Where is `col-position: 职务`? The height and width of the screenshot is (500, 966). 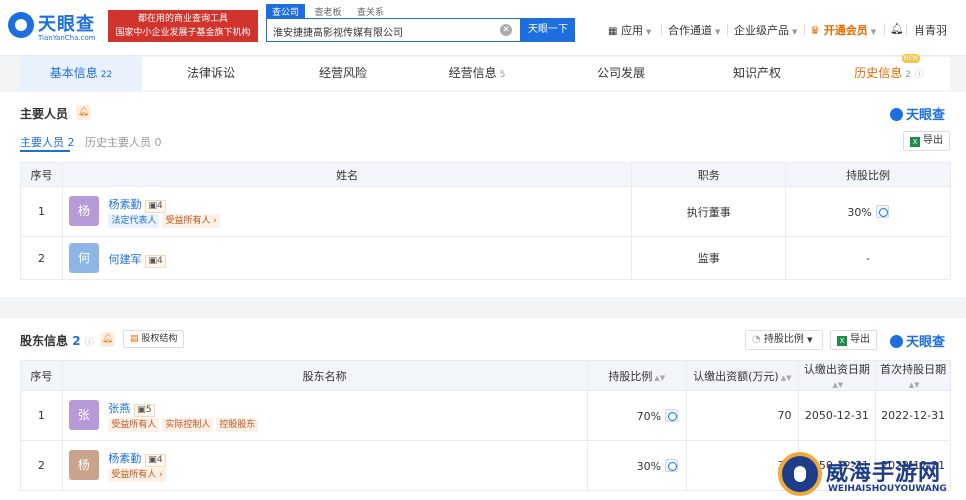
col-position: 职务 is located at coordinates (709, 174).